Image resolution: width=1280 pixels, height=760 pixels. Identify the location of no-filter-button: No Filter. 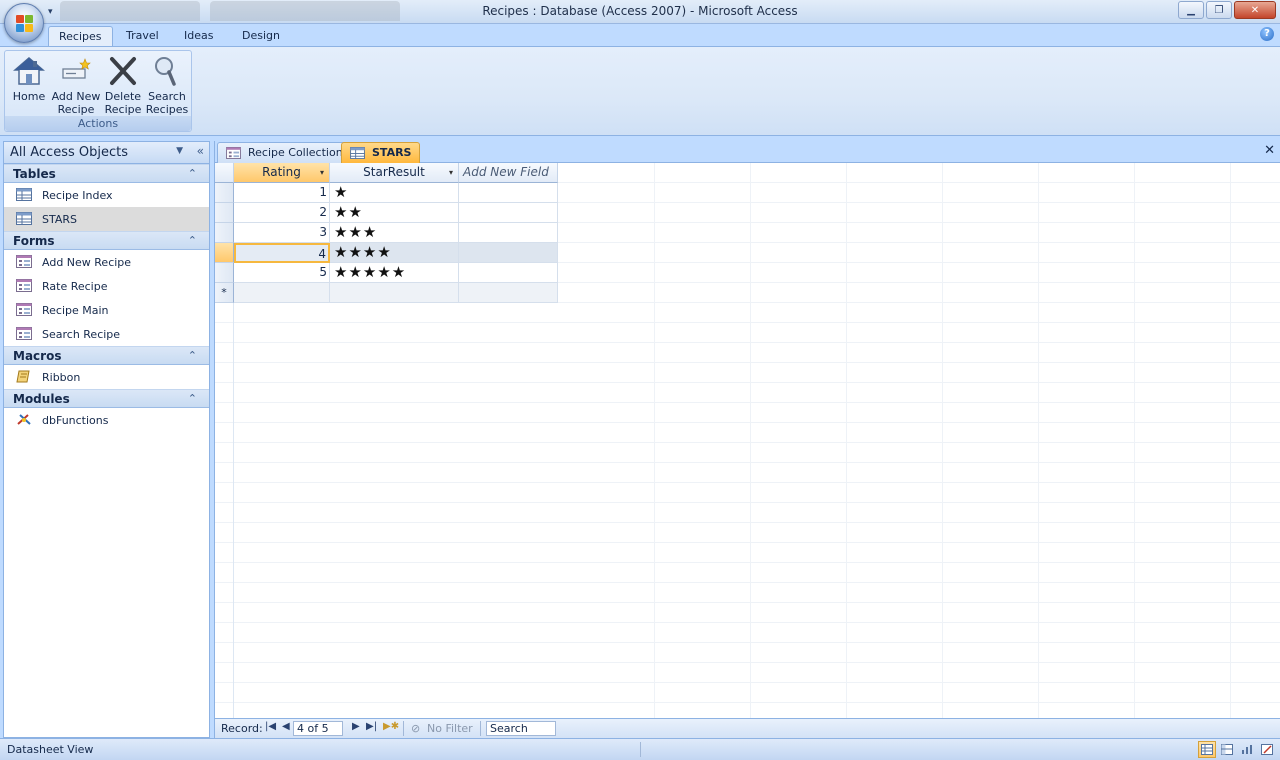
(450, 728).